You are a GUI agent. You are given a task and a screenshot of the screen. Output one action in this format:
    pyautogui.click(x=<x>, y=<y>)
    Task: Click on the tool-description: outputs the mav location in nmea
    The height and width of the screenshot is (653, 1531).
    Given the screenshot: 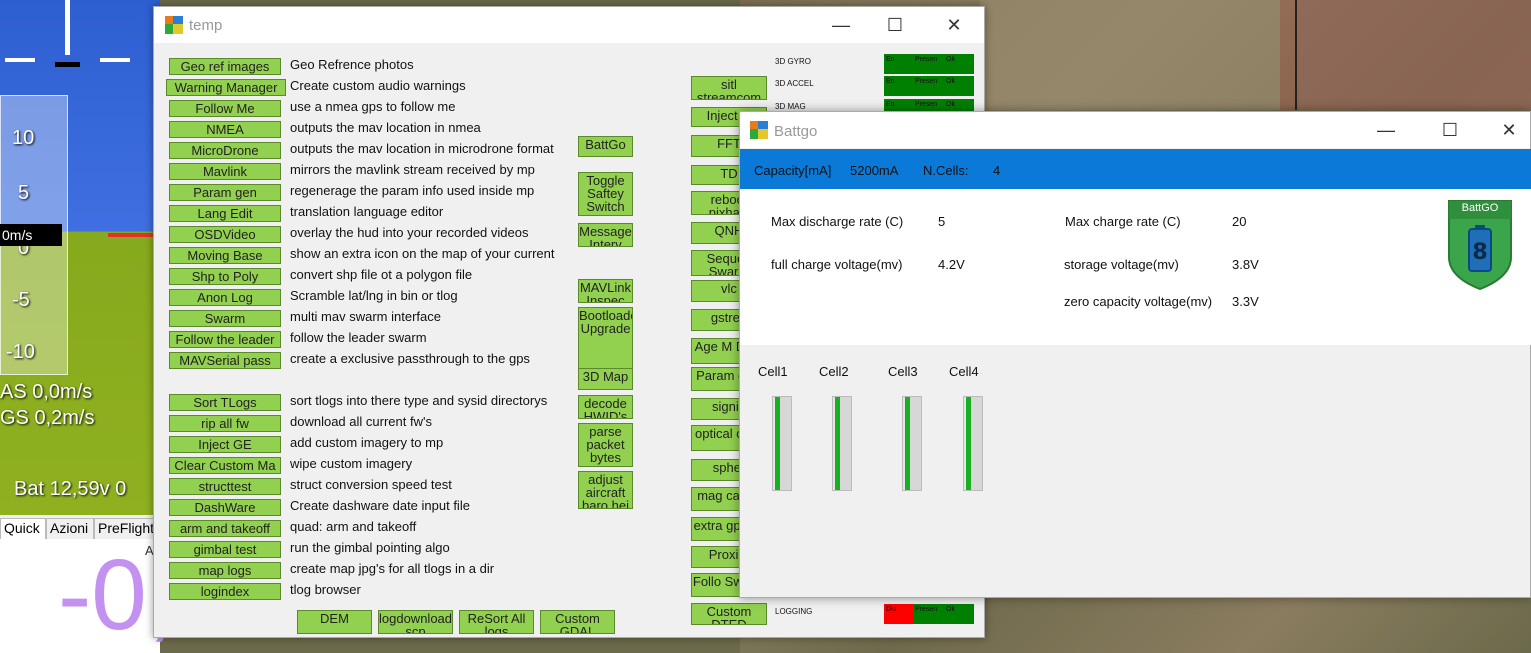 What is the action you would take?
    pyautogui.click(x=385, y=127)
    